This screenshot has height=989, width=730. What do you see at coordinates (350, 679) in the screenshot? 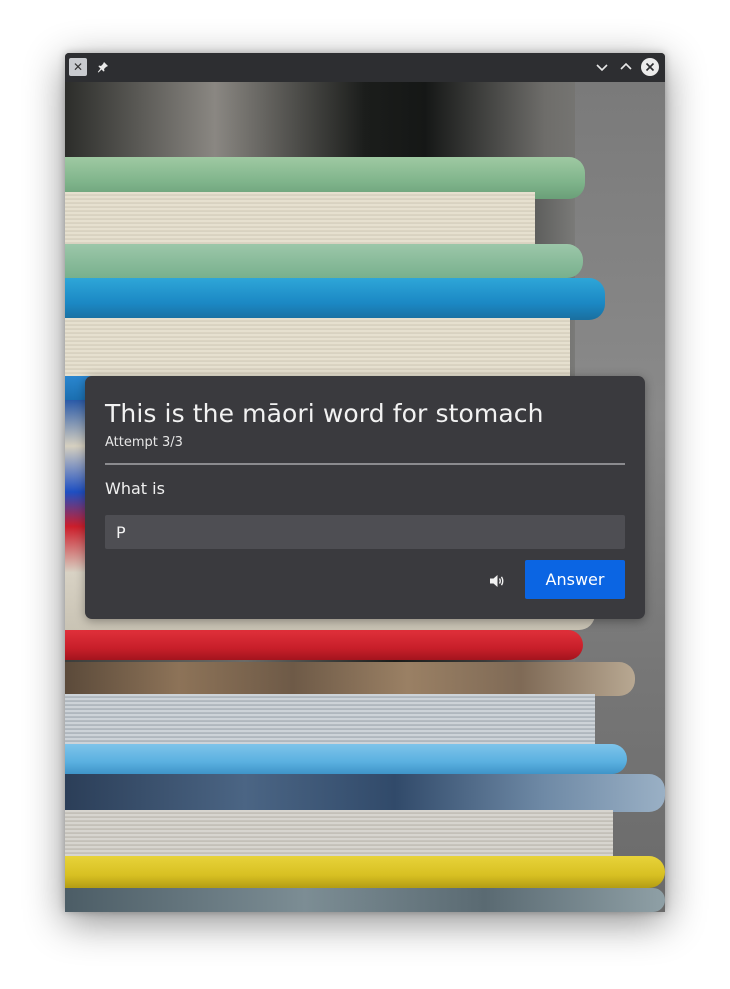
I see `book-brown-cover` at bounding box center [350, 679].